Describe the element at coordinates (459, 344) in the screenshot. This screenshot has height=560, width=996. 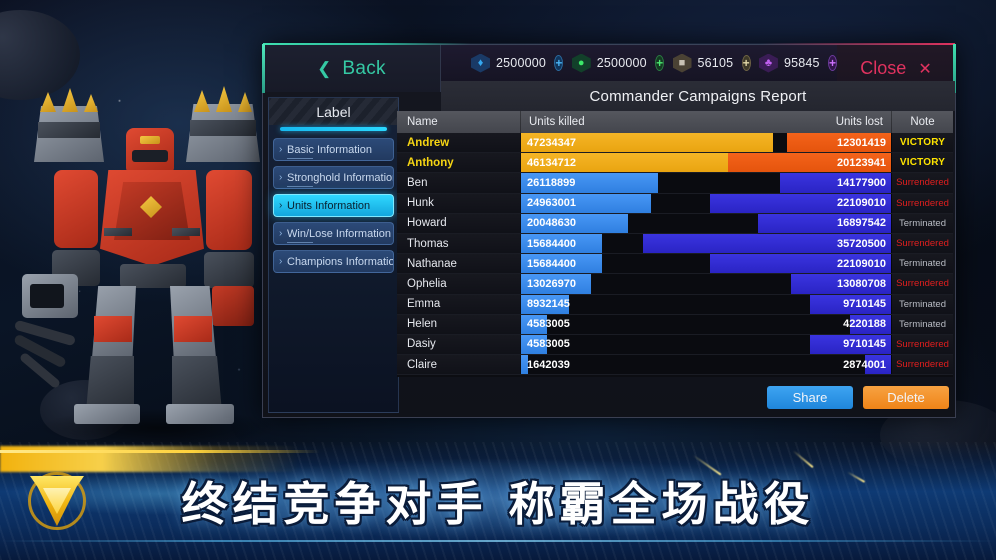
I see `cell-name: Dasiy` at that location.